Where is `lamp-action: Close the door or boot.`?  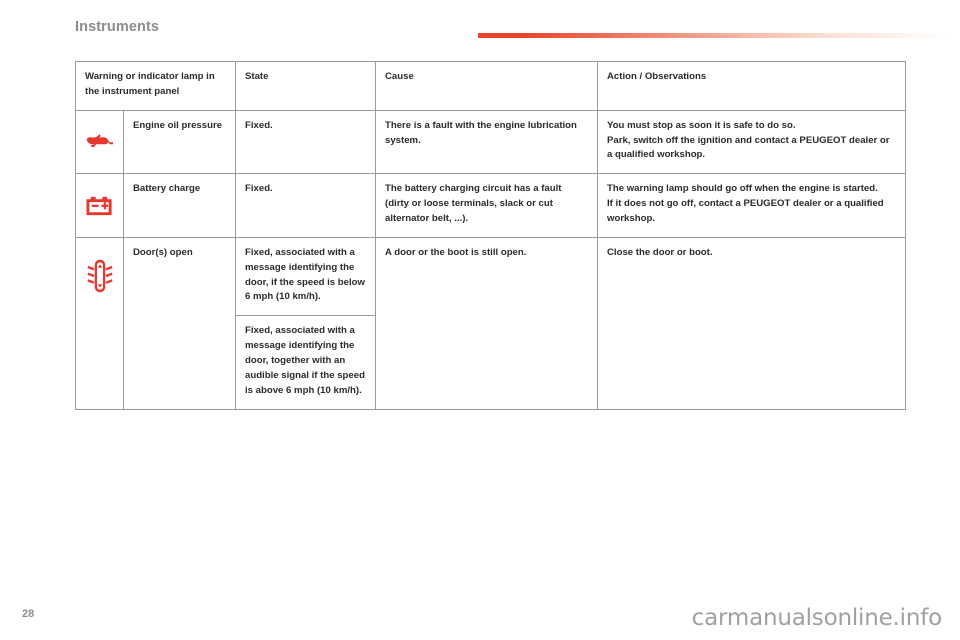
lamp-action: Close the door or boot. is located at coordinates (751, 323).